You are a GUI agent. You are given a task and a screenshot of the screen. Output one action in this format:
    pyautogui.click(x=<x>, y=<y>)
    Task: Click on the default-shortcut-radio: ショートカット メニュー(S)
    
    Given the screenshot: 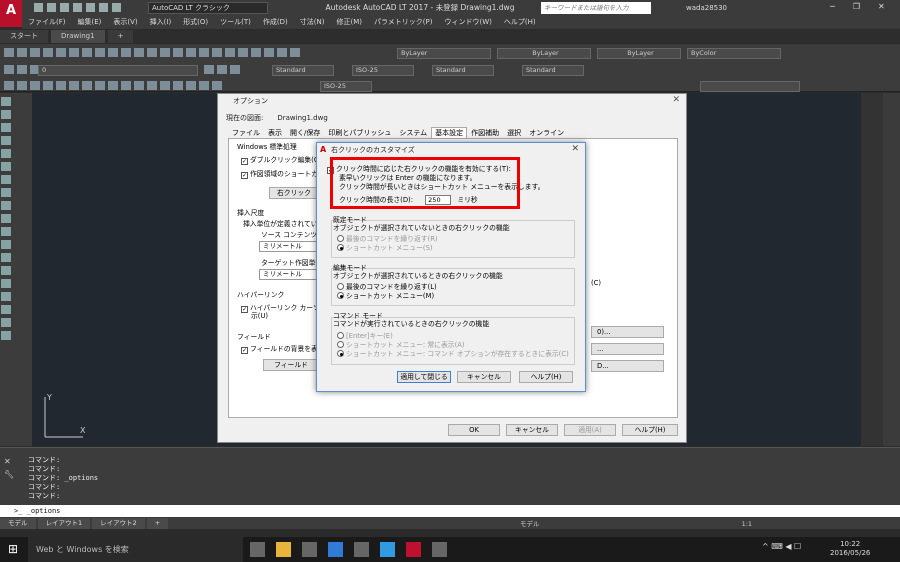 What is the action you would take?
    pyautogui.click(x=385, y=248)
    